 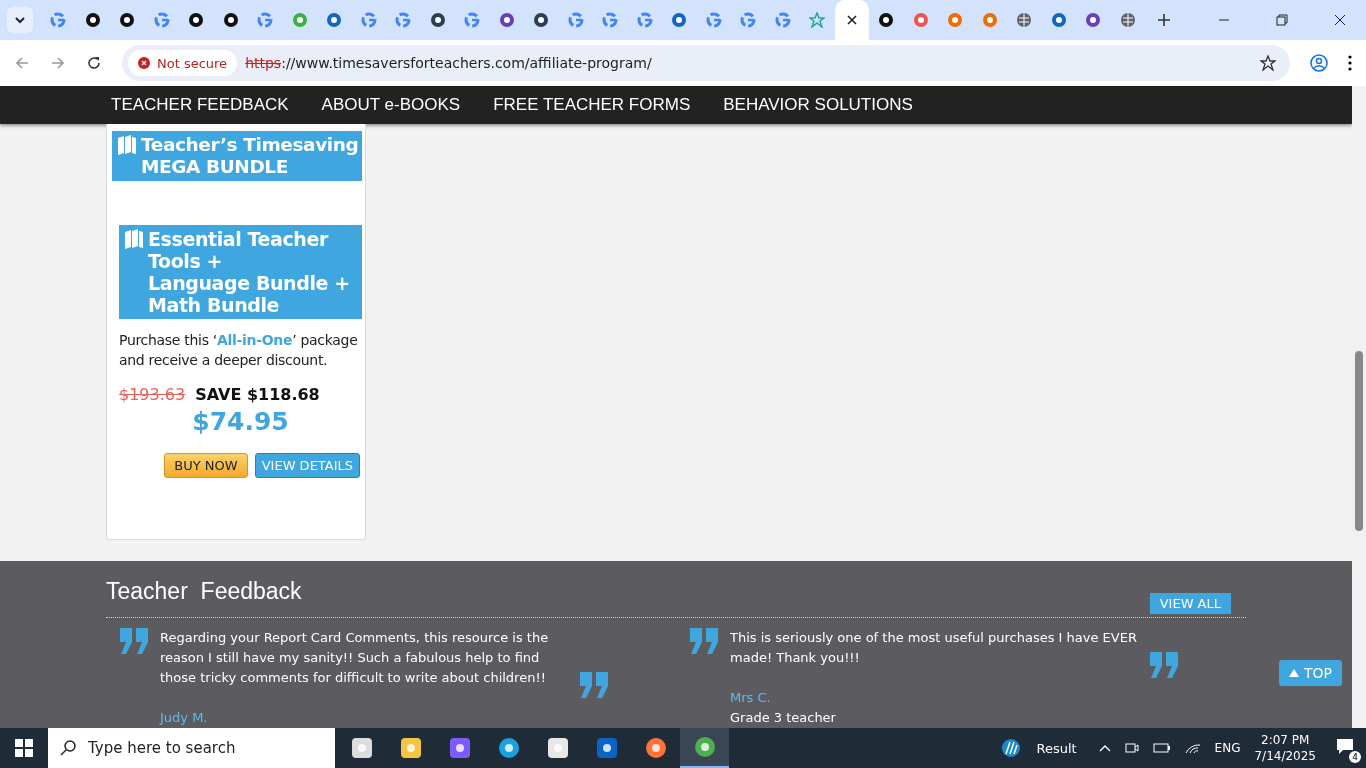 What do you see at coordinates (249, 272) in the screenshot?
I see `banner-title: Essential Teacher Tools + Language Bundle + Math Bundle` at bounding box center [249, 272].